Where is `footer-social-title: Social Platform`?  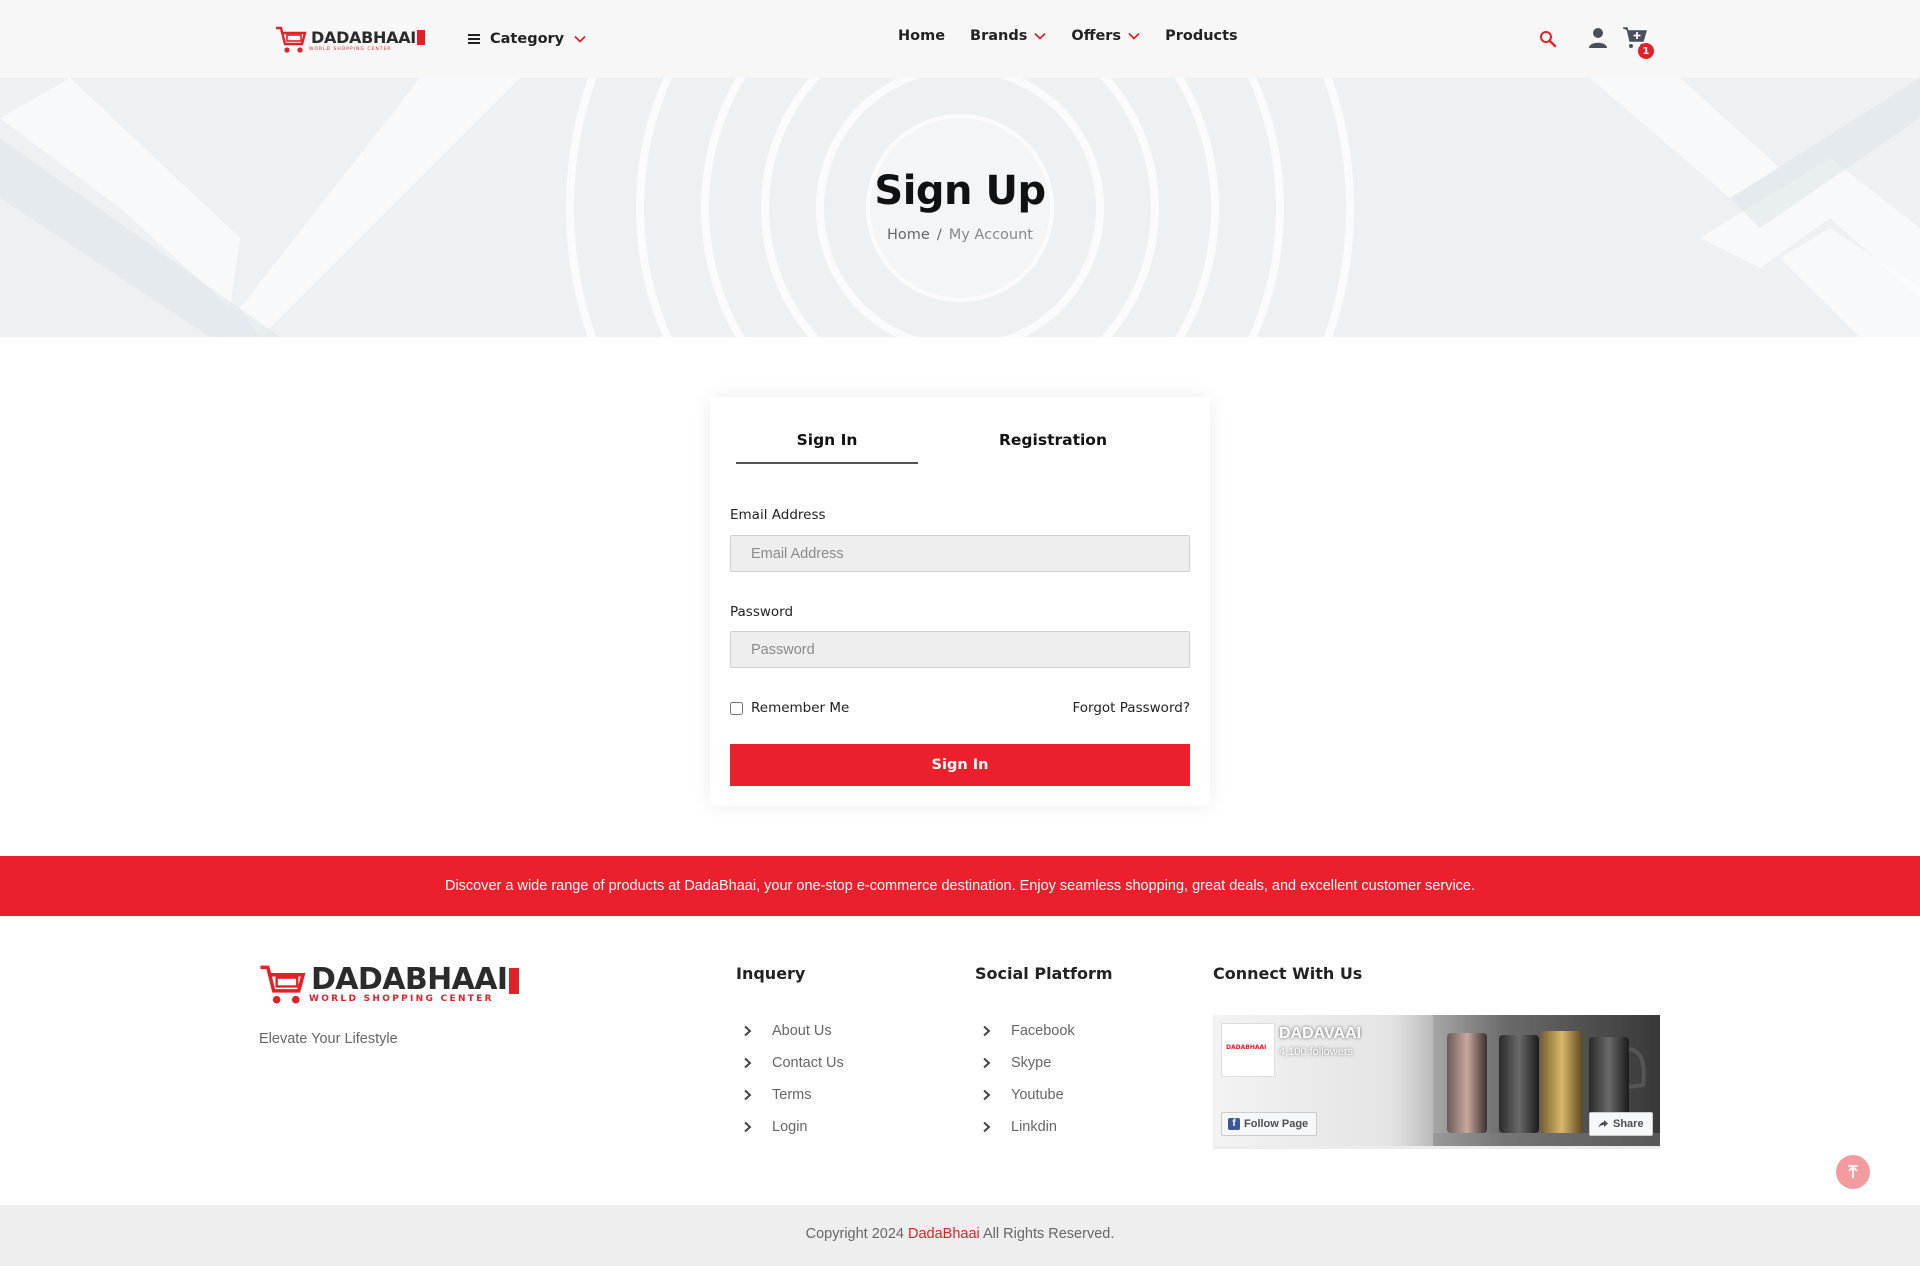 footer-social-title: Social Platform is located at coordinates (1044, 973).